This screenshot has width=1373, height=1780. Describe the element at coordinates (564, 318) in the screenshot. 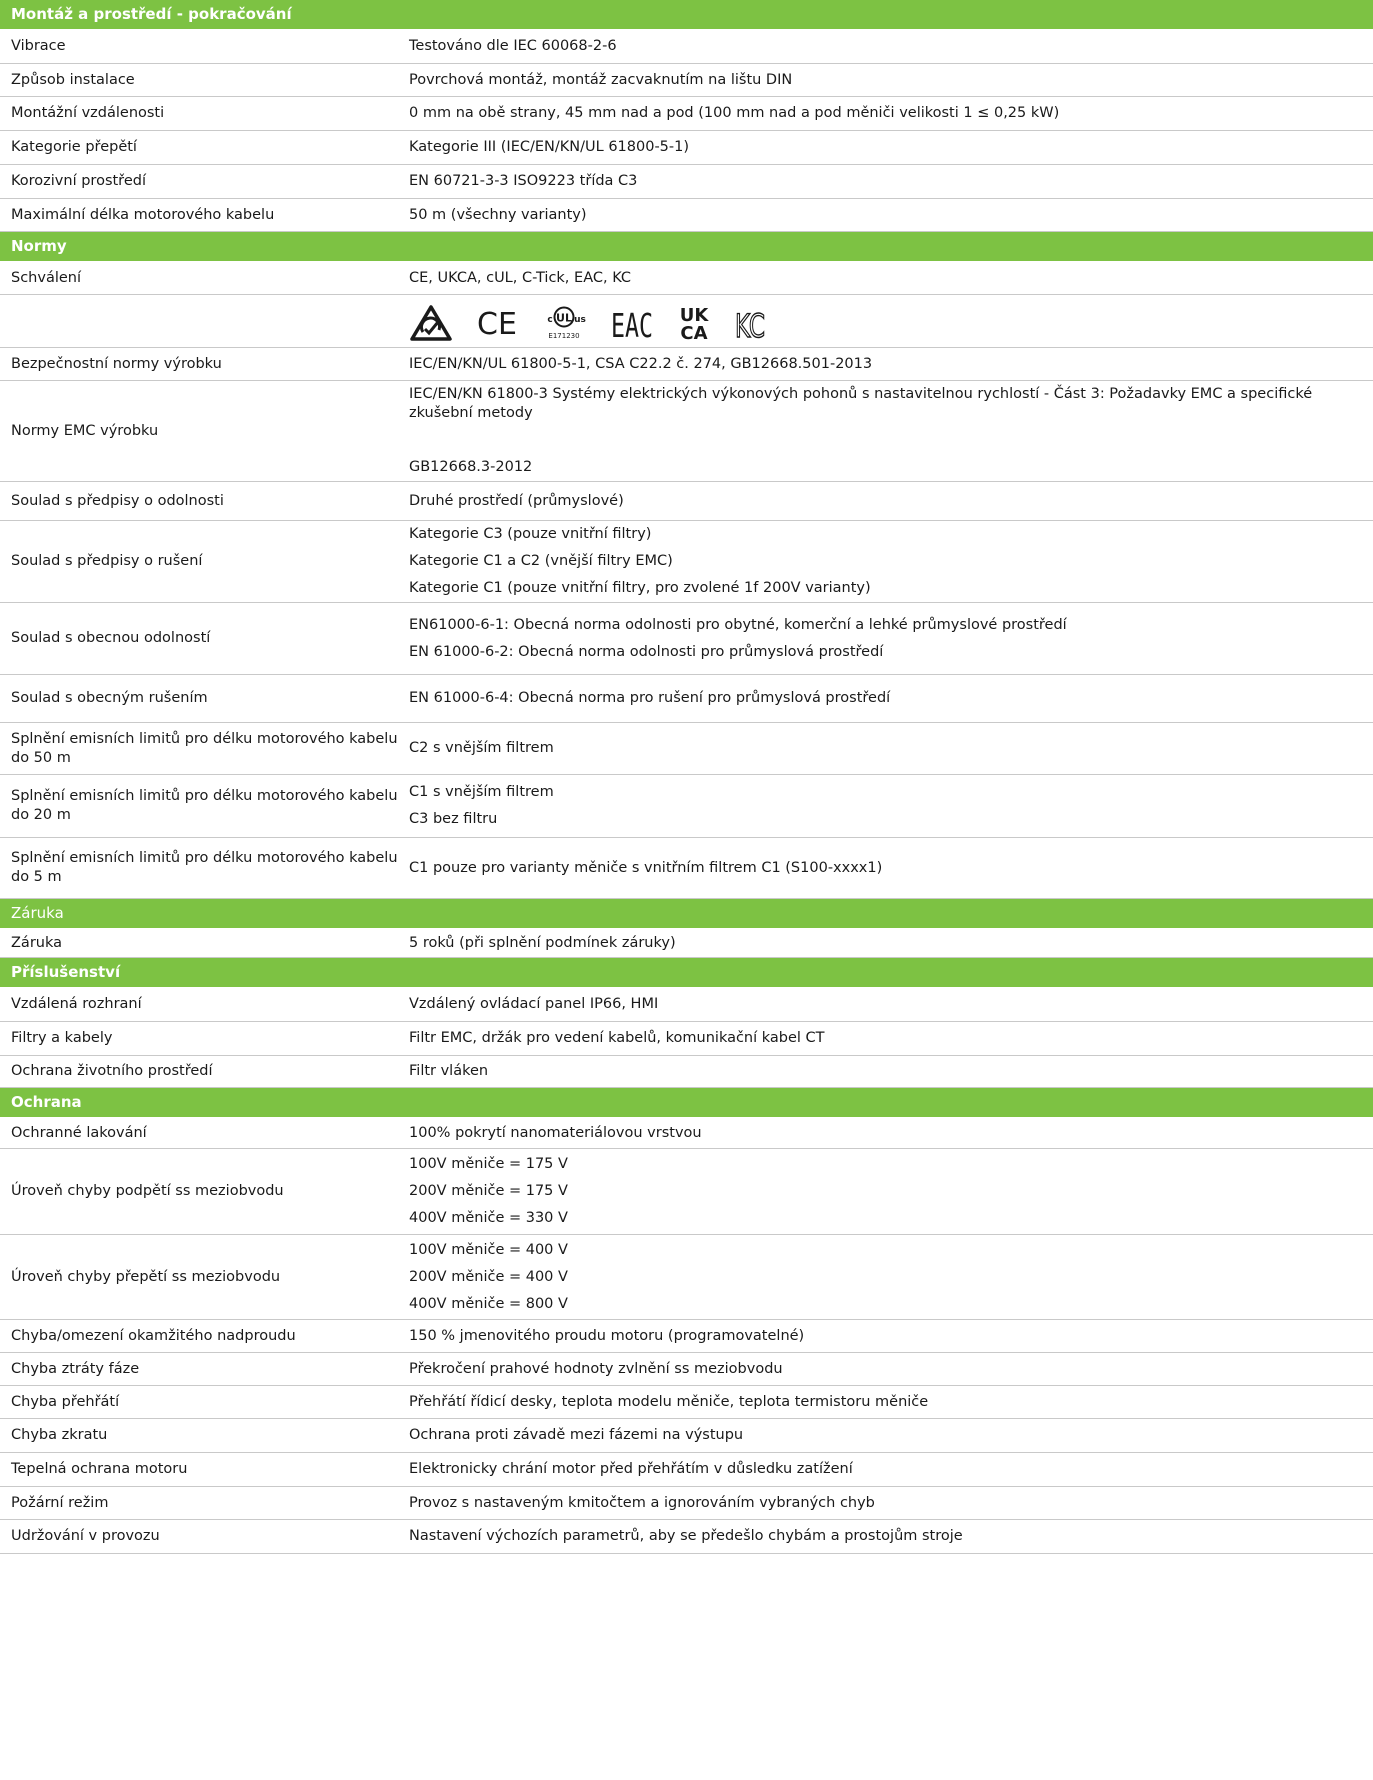

I see `svg-text: UL` at that location.